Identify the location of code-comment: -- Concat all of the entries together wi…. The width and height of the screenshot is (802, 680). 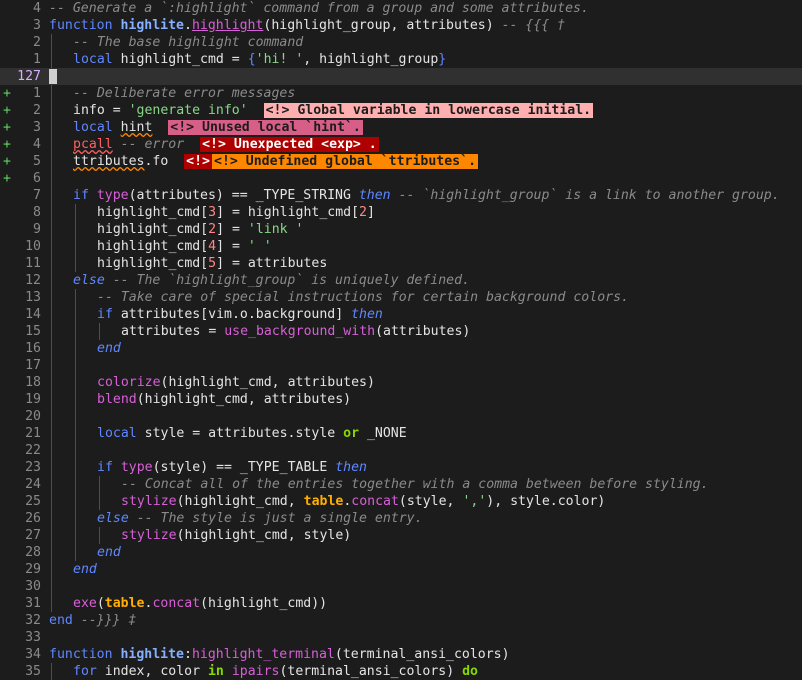
(415, 484).